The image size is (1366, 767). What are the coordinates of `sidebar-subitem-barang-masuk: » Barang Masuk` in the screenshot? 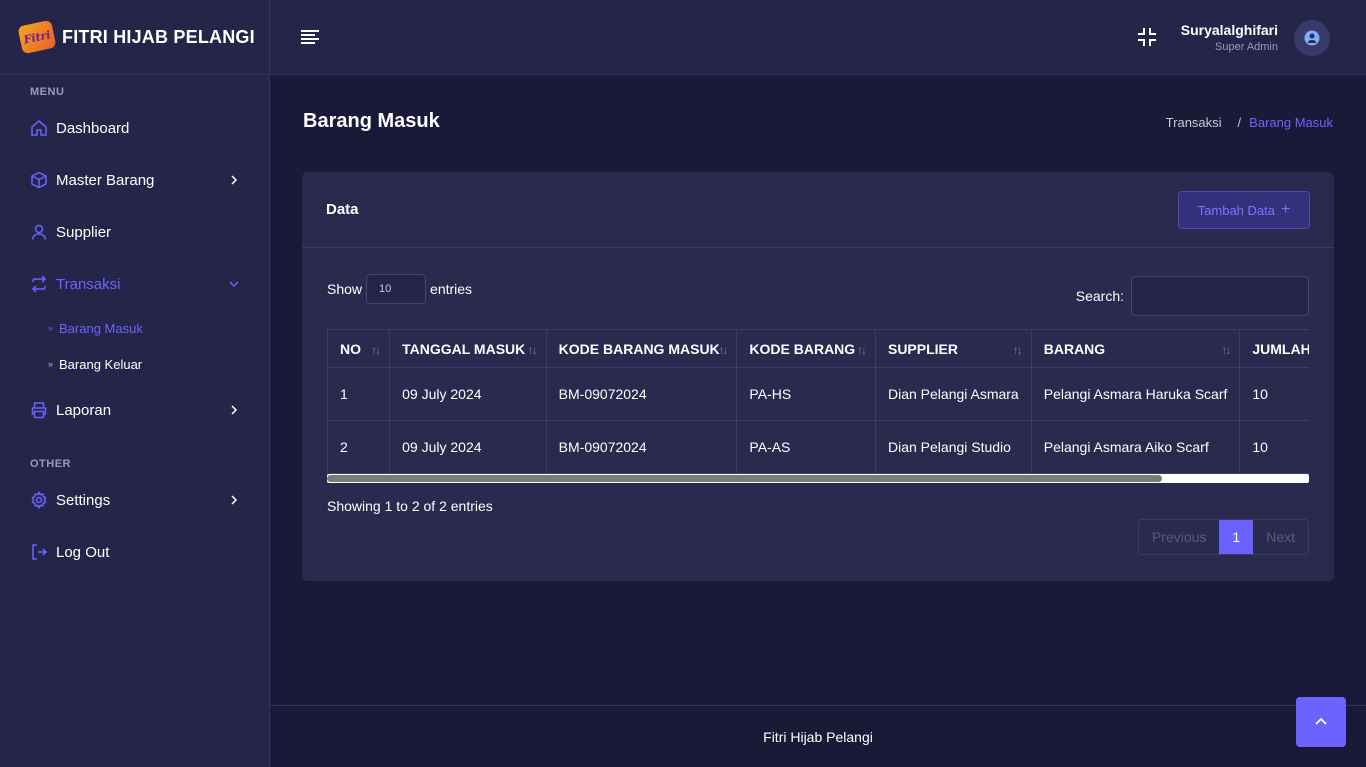 It's located at (95, 328).